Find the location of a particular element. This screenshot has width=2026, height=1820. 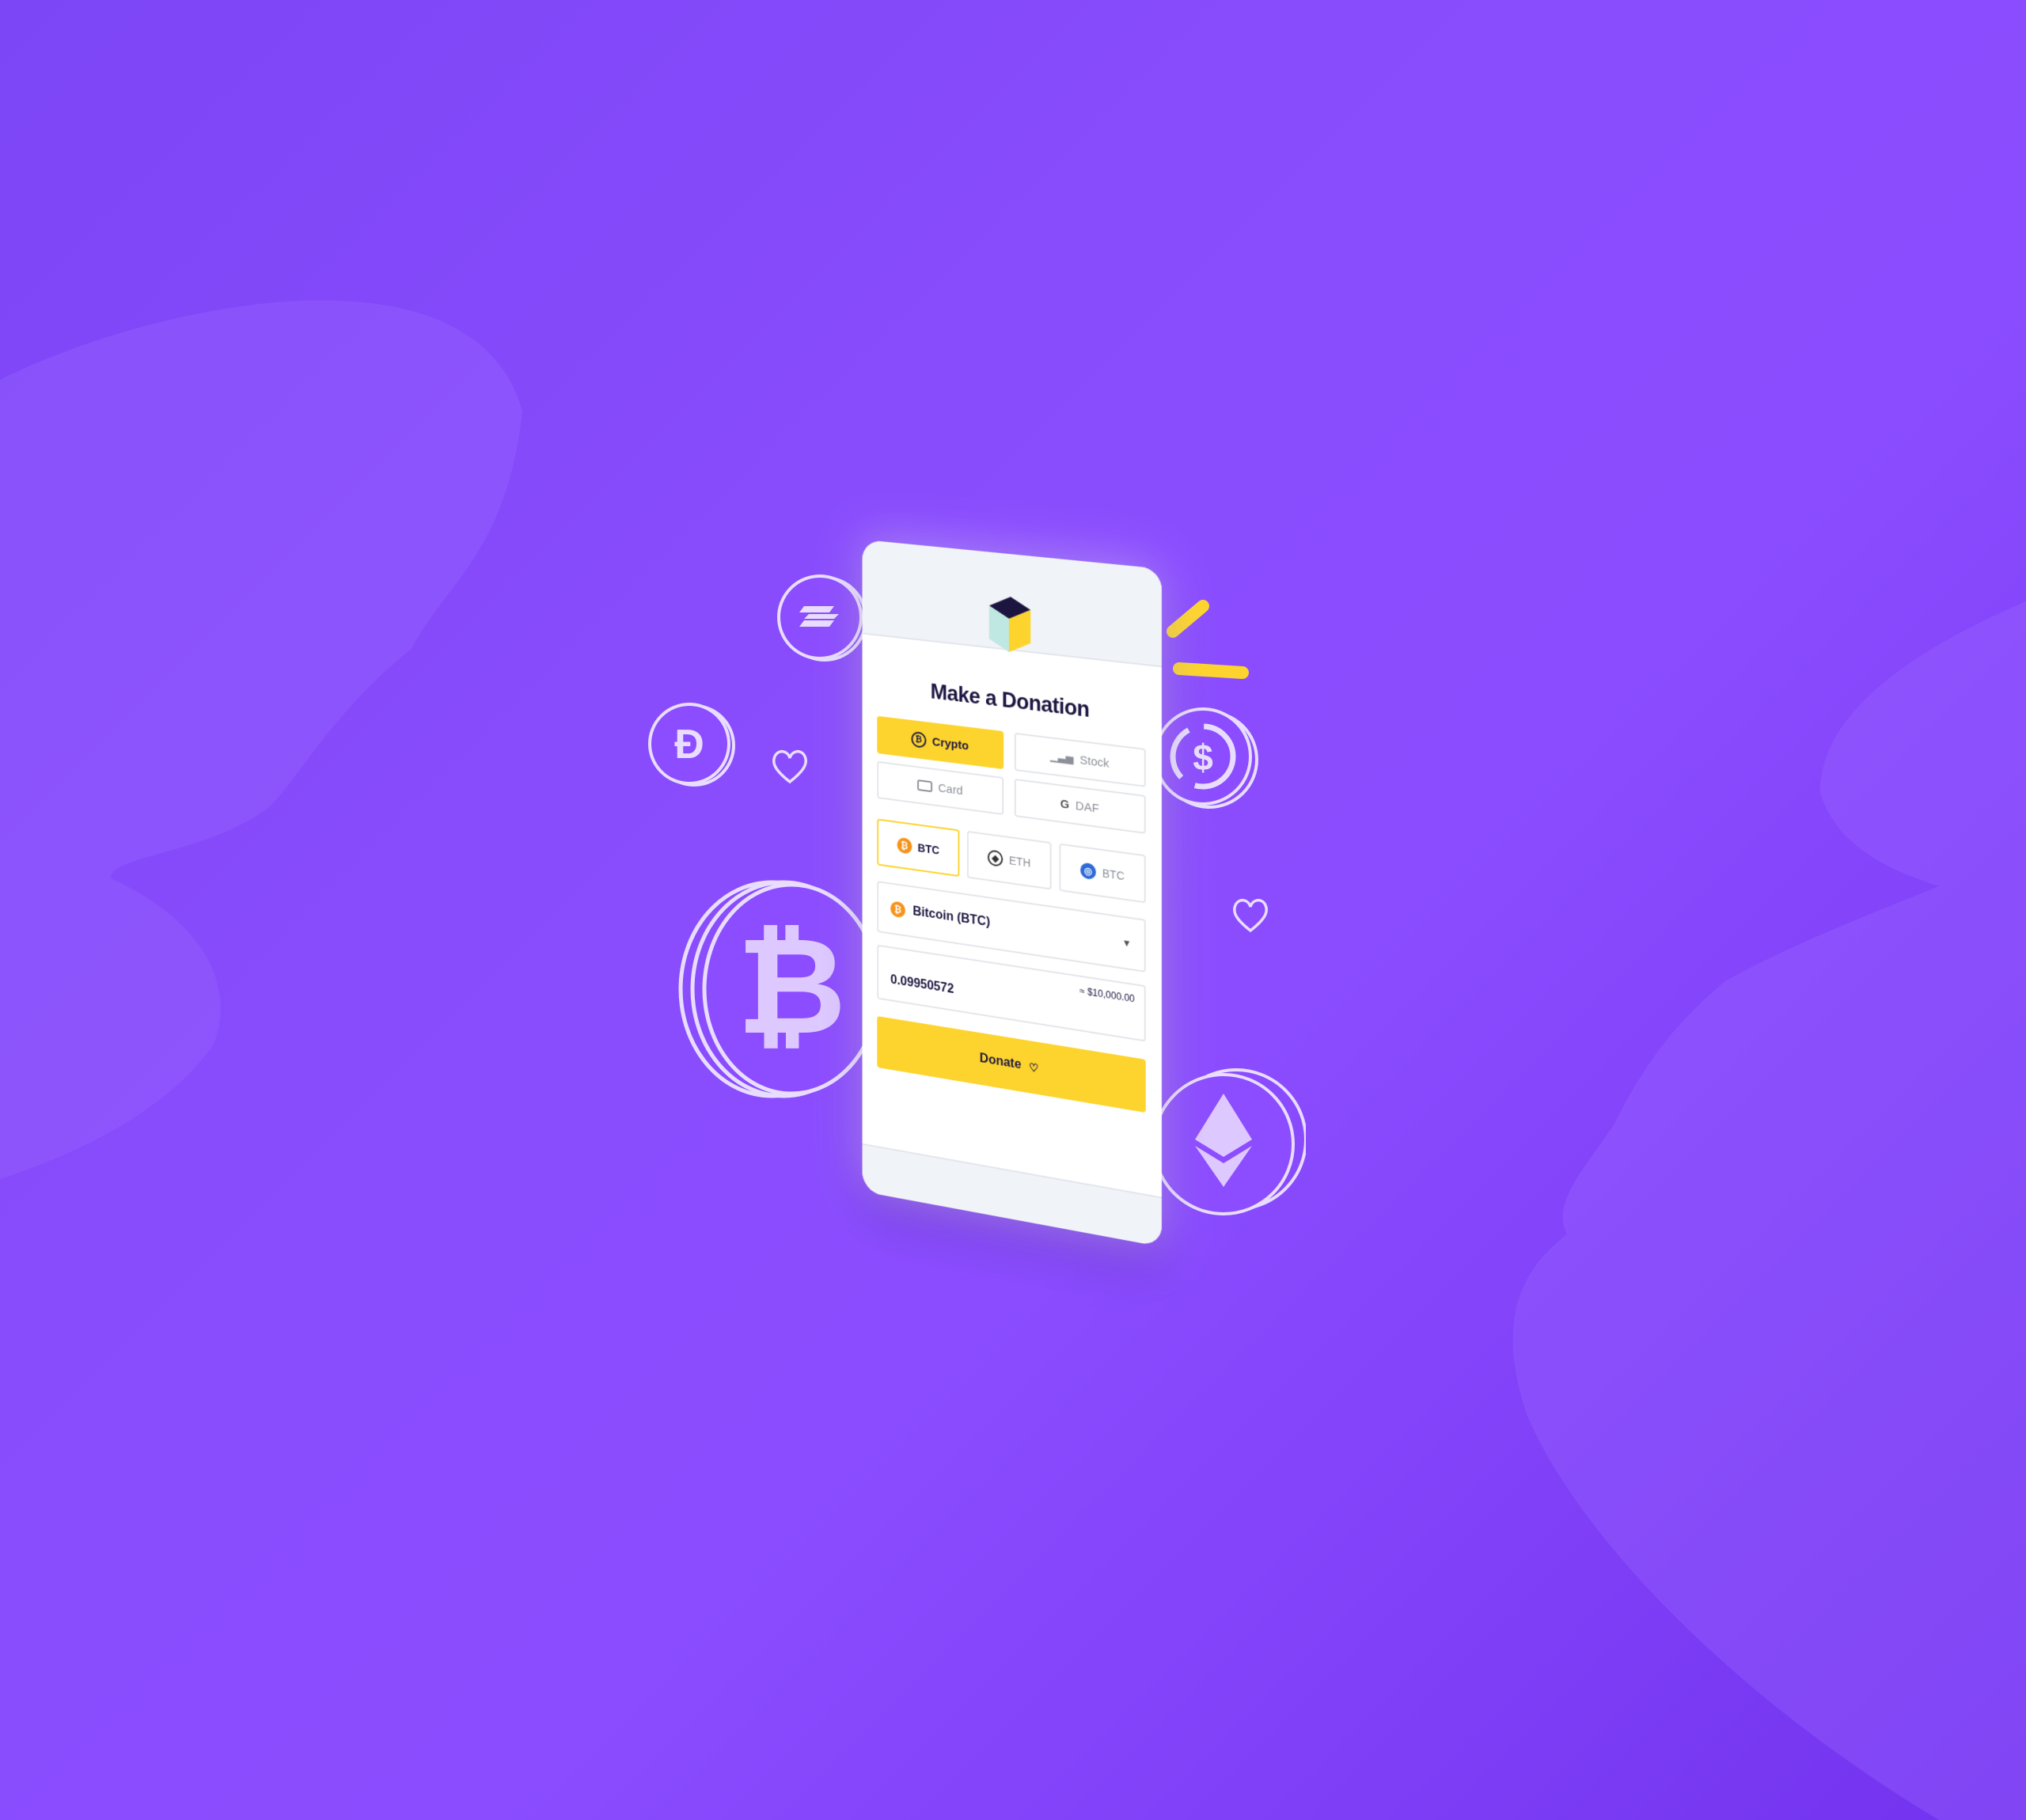

card-header is located at coordinates (1012, 604).